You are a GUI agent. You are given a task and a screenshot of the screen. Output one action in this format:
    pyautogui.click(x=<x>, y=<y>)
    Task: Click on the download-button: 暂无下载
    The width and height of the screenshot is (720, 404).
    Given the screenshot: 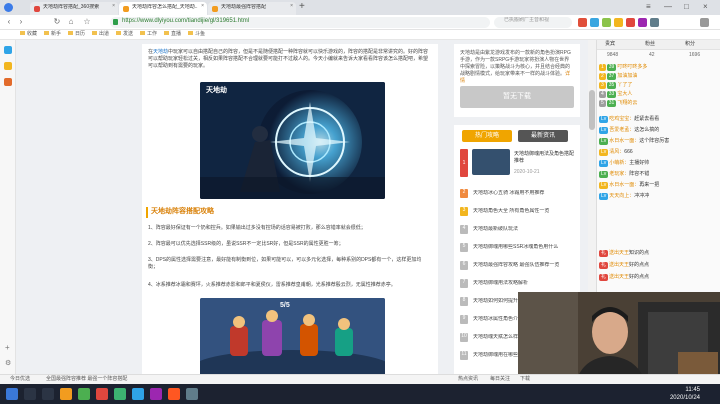 What is the action you would take?
    pyautogui.click(x=517, y=97)
    